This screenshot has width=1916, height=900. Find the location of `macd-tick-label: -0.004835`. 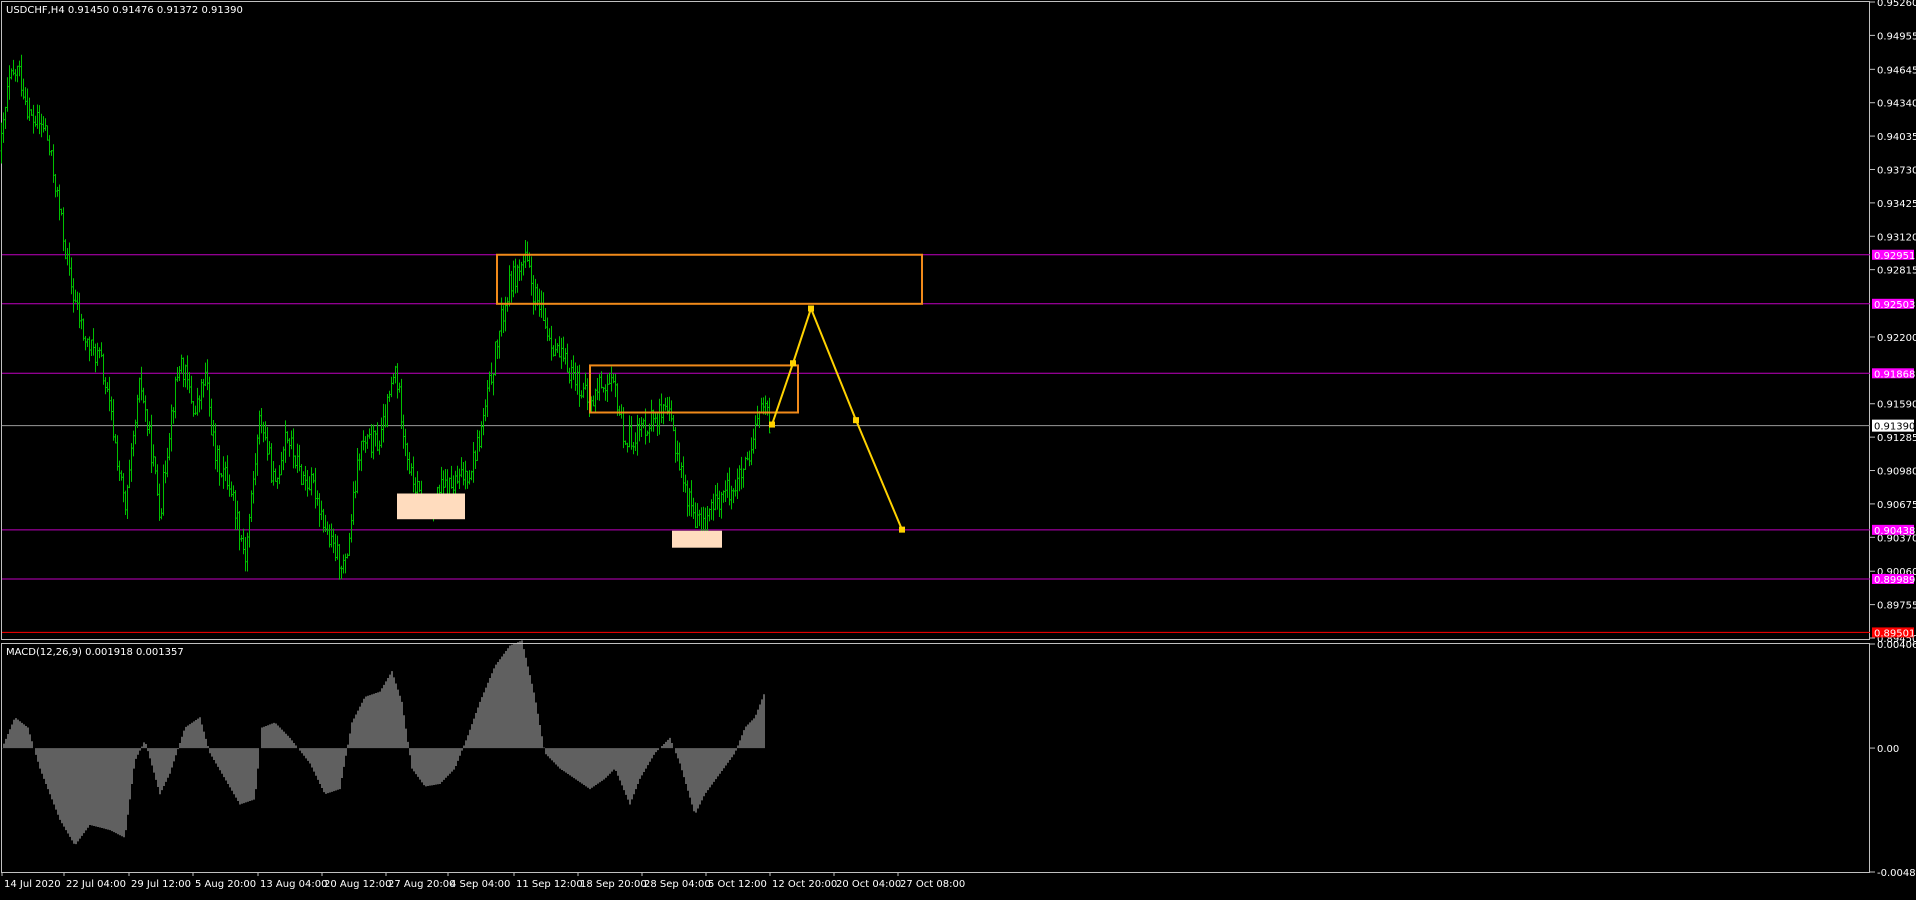

macd-tick-label: -0.004835 is located at coordinates (1896, 873).